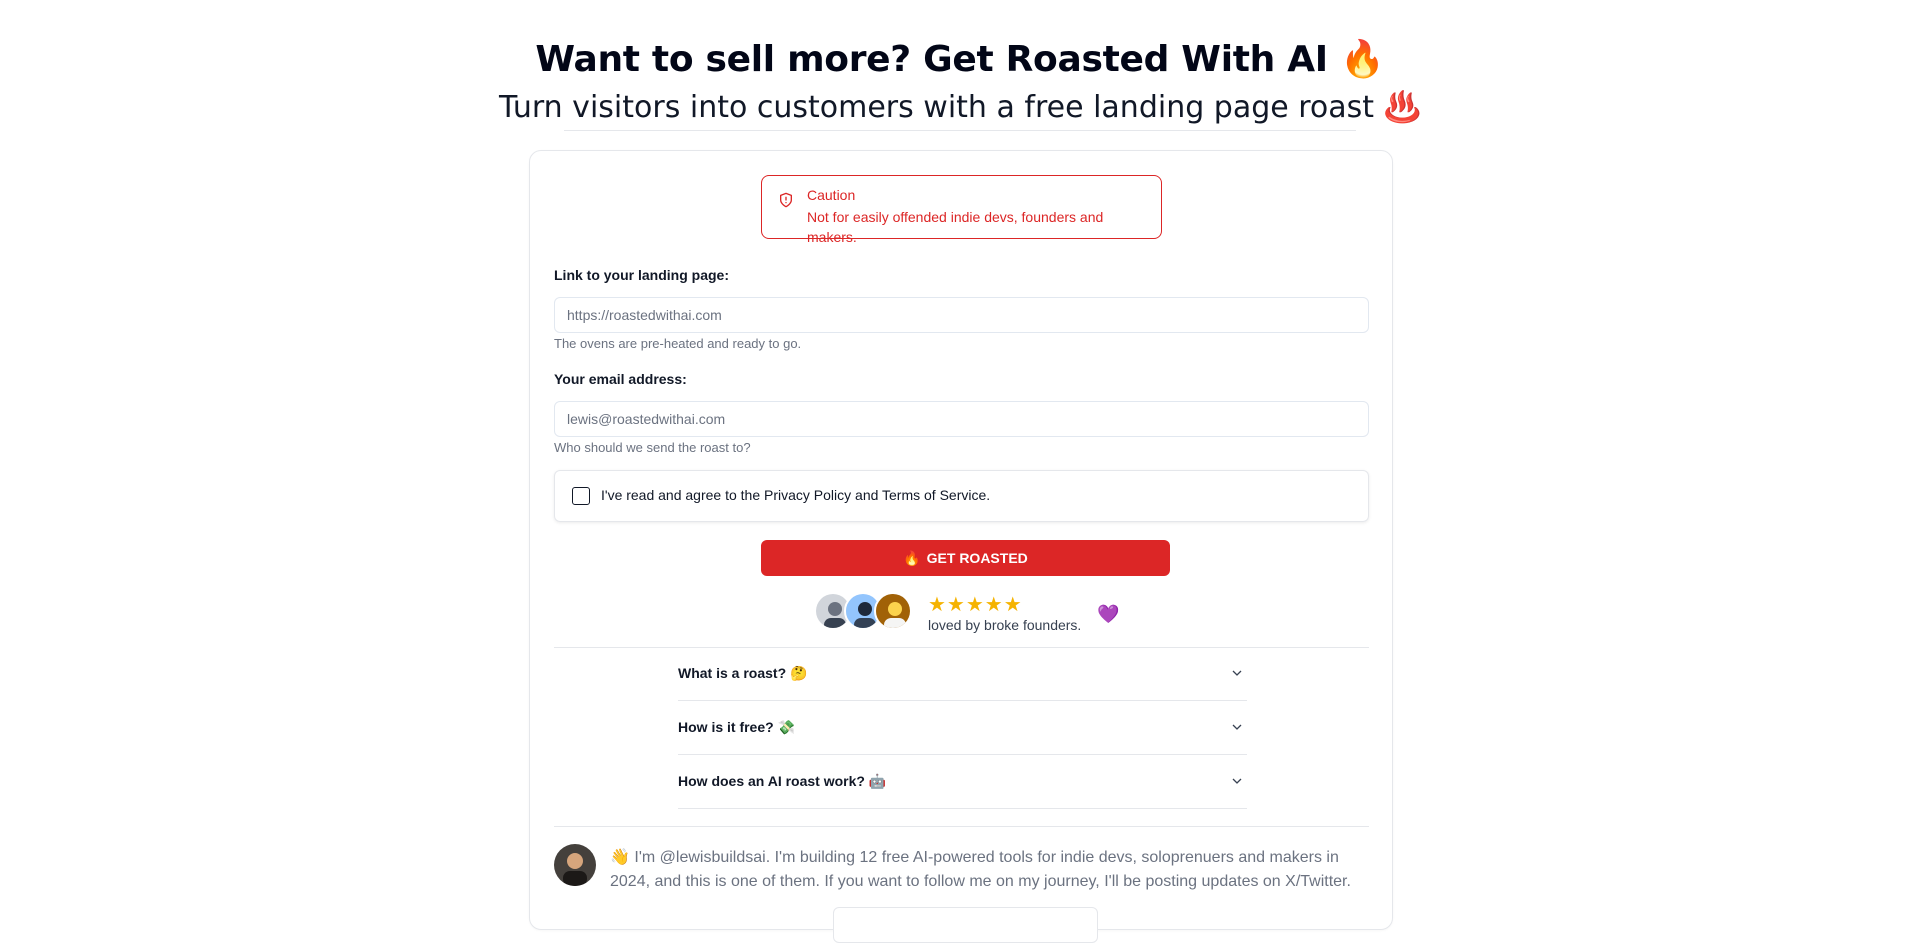 This screenshot has width=1920, height=943. What do you see at coordinates (961, 826) in the screenshot?
I see `divider` at bounding box center [961, 826].